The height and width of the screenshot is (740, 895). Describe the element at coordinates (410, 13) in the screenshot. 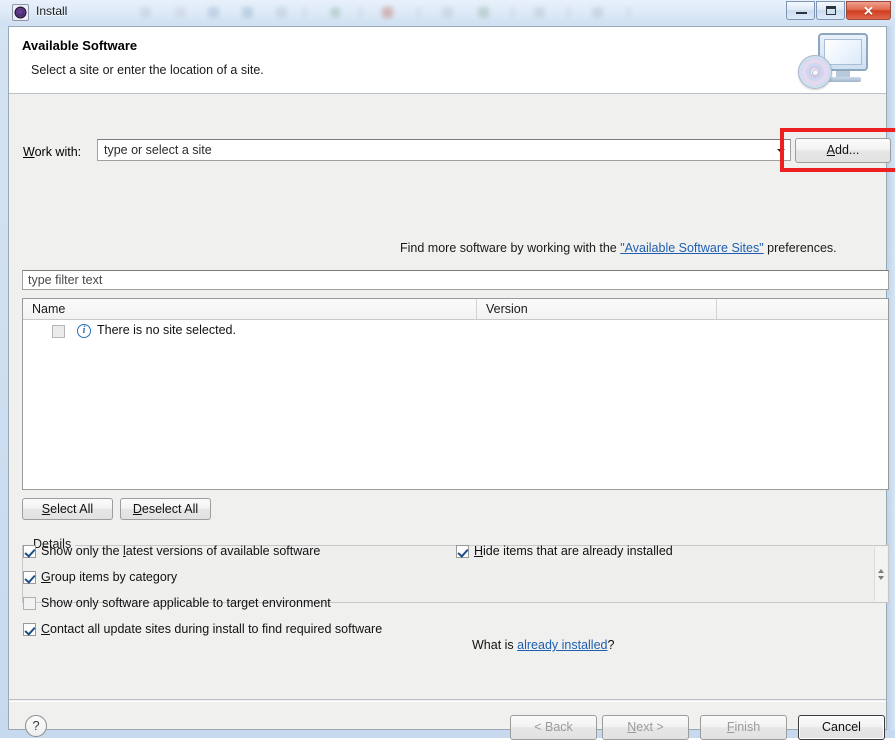

I see `background-toolbar-ghost` at that location.